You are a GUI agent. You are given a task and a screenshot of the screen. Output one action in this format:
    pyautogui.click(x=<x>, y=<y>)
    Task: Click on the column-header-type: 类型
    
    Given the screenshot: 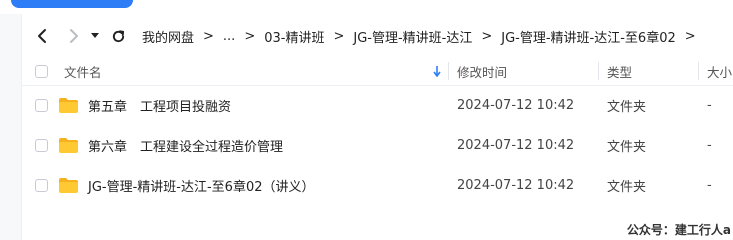 What is the action you would take?
    pyautogui.click(x=619, y=71)
    